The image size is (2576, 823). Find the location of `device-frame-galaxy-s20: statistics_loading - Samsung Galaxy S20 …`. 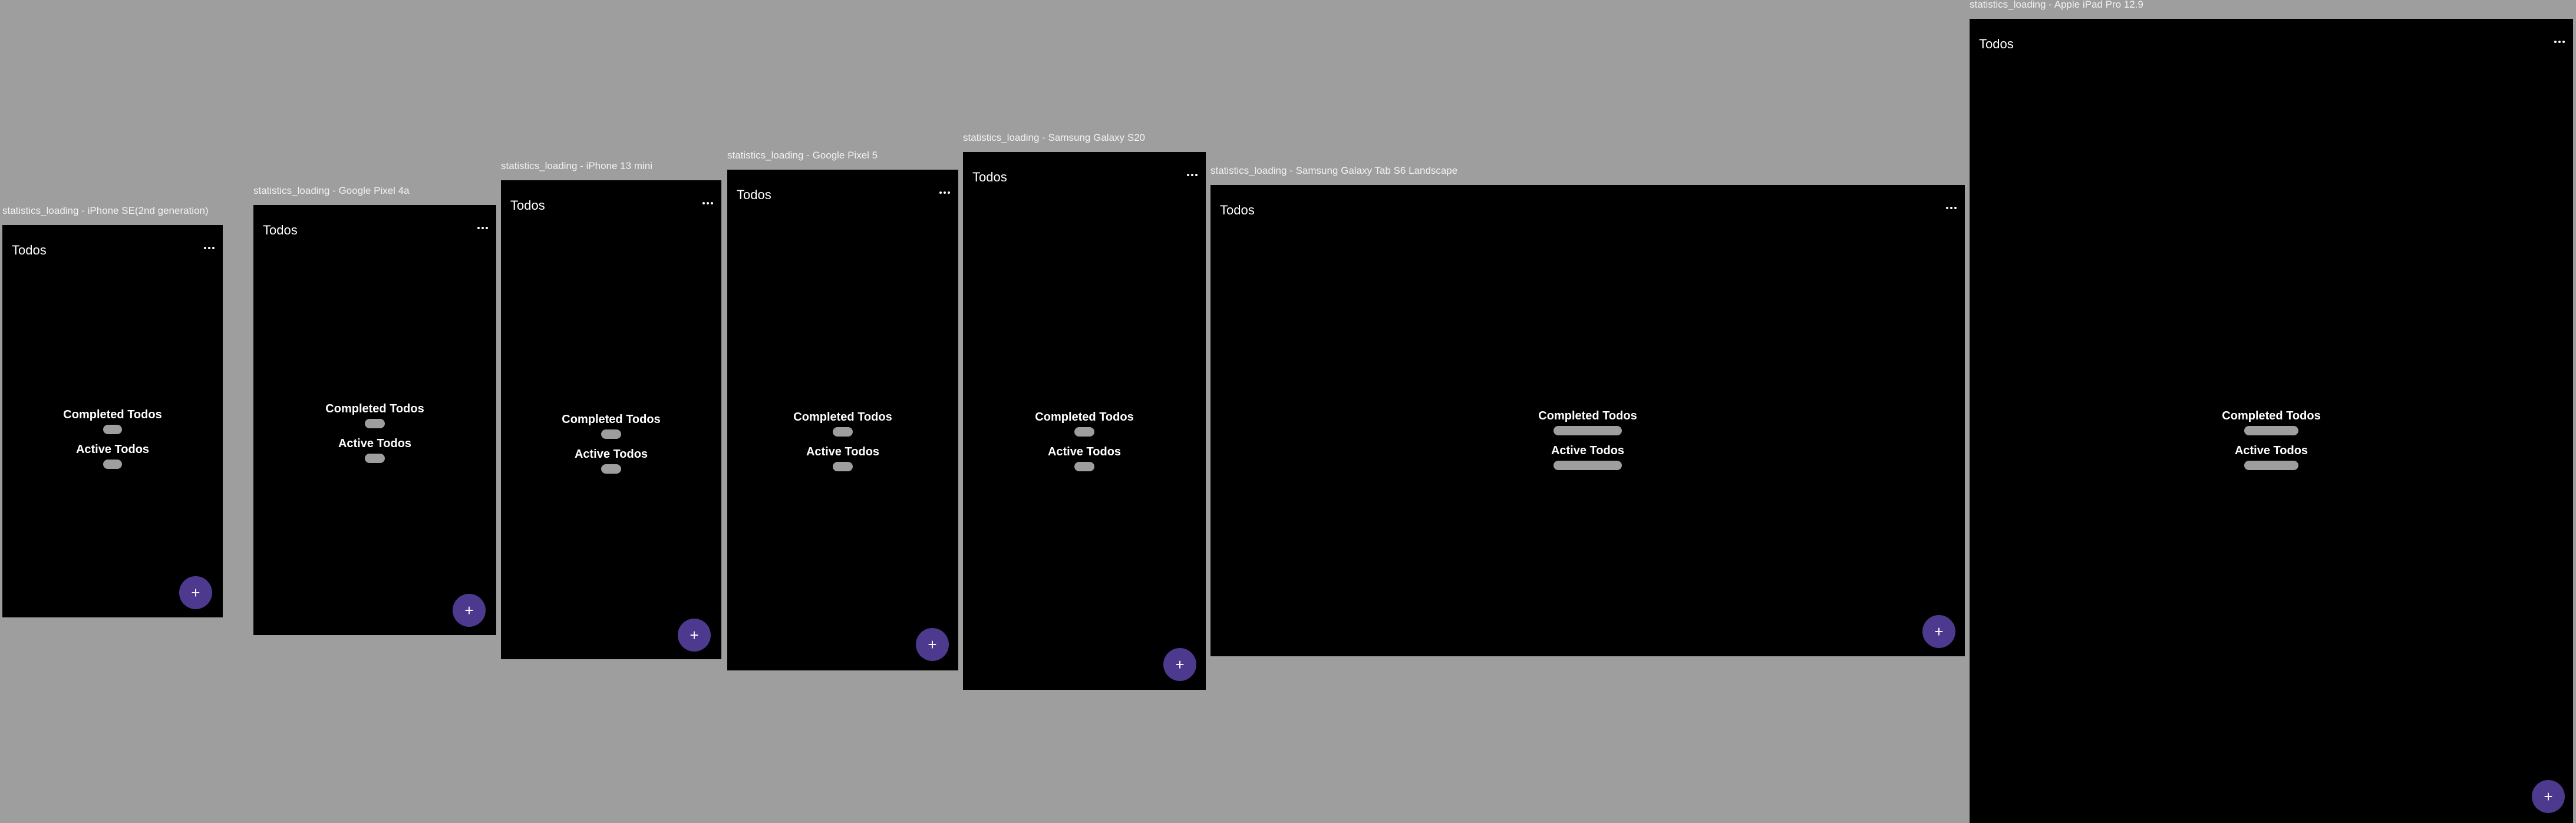

device-frame-galaxy-s20: statistics_loading - Samsung Galaxy S20 … is located at coordinates (1085, 411).